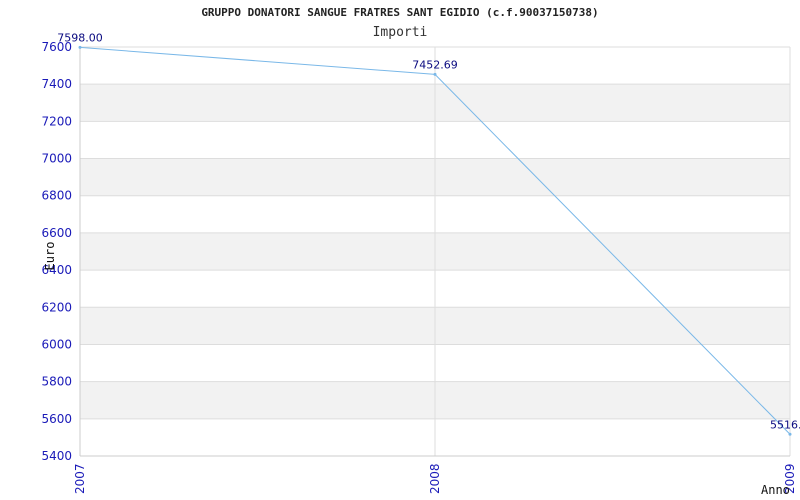 This screenshot has width=800, height=500. I want to click on y-tick-label: 6600, so click(56, 233).